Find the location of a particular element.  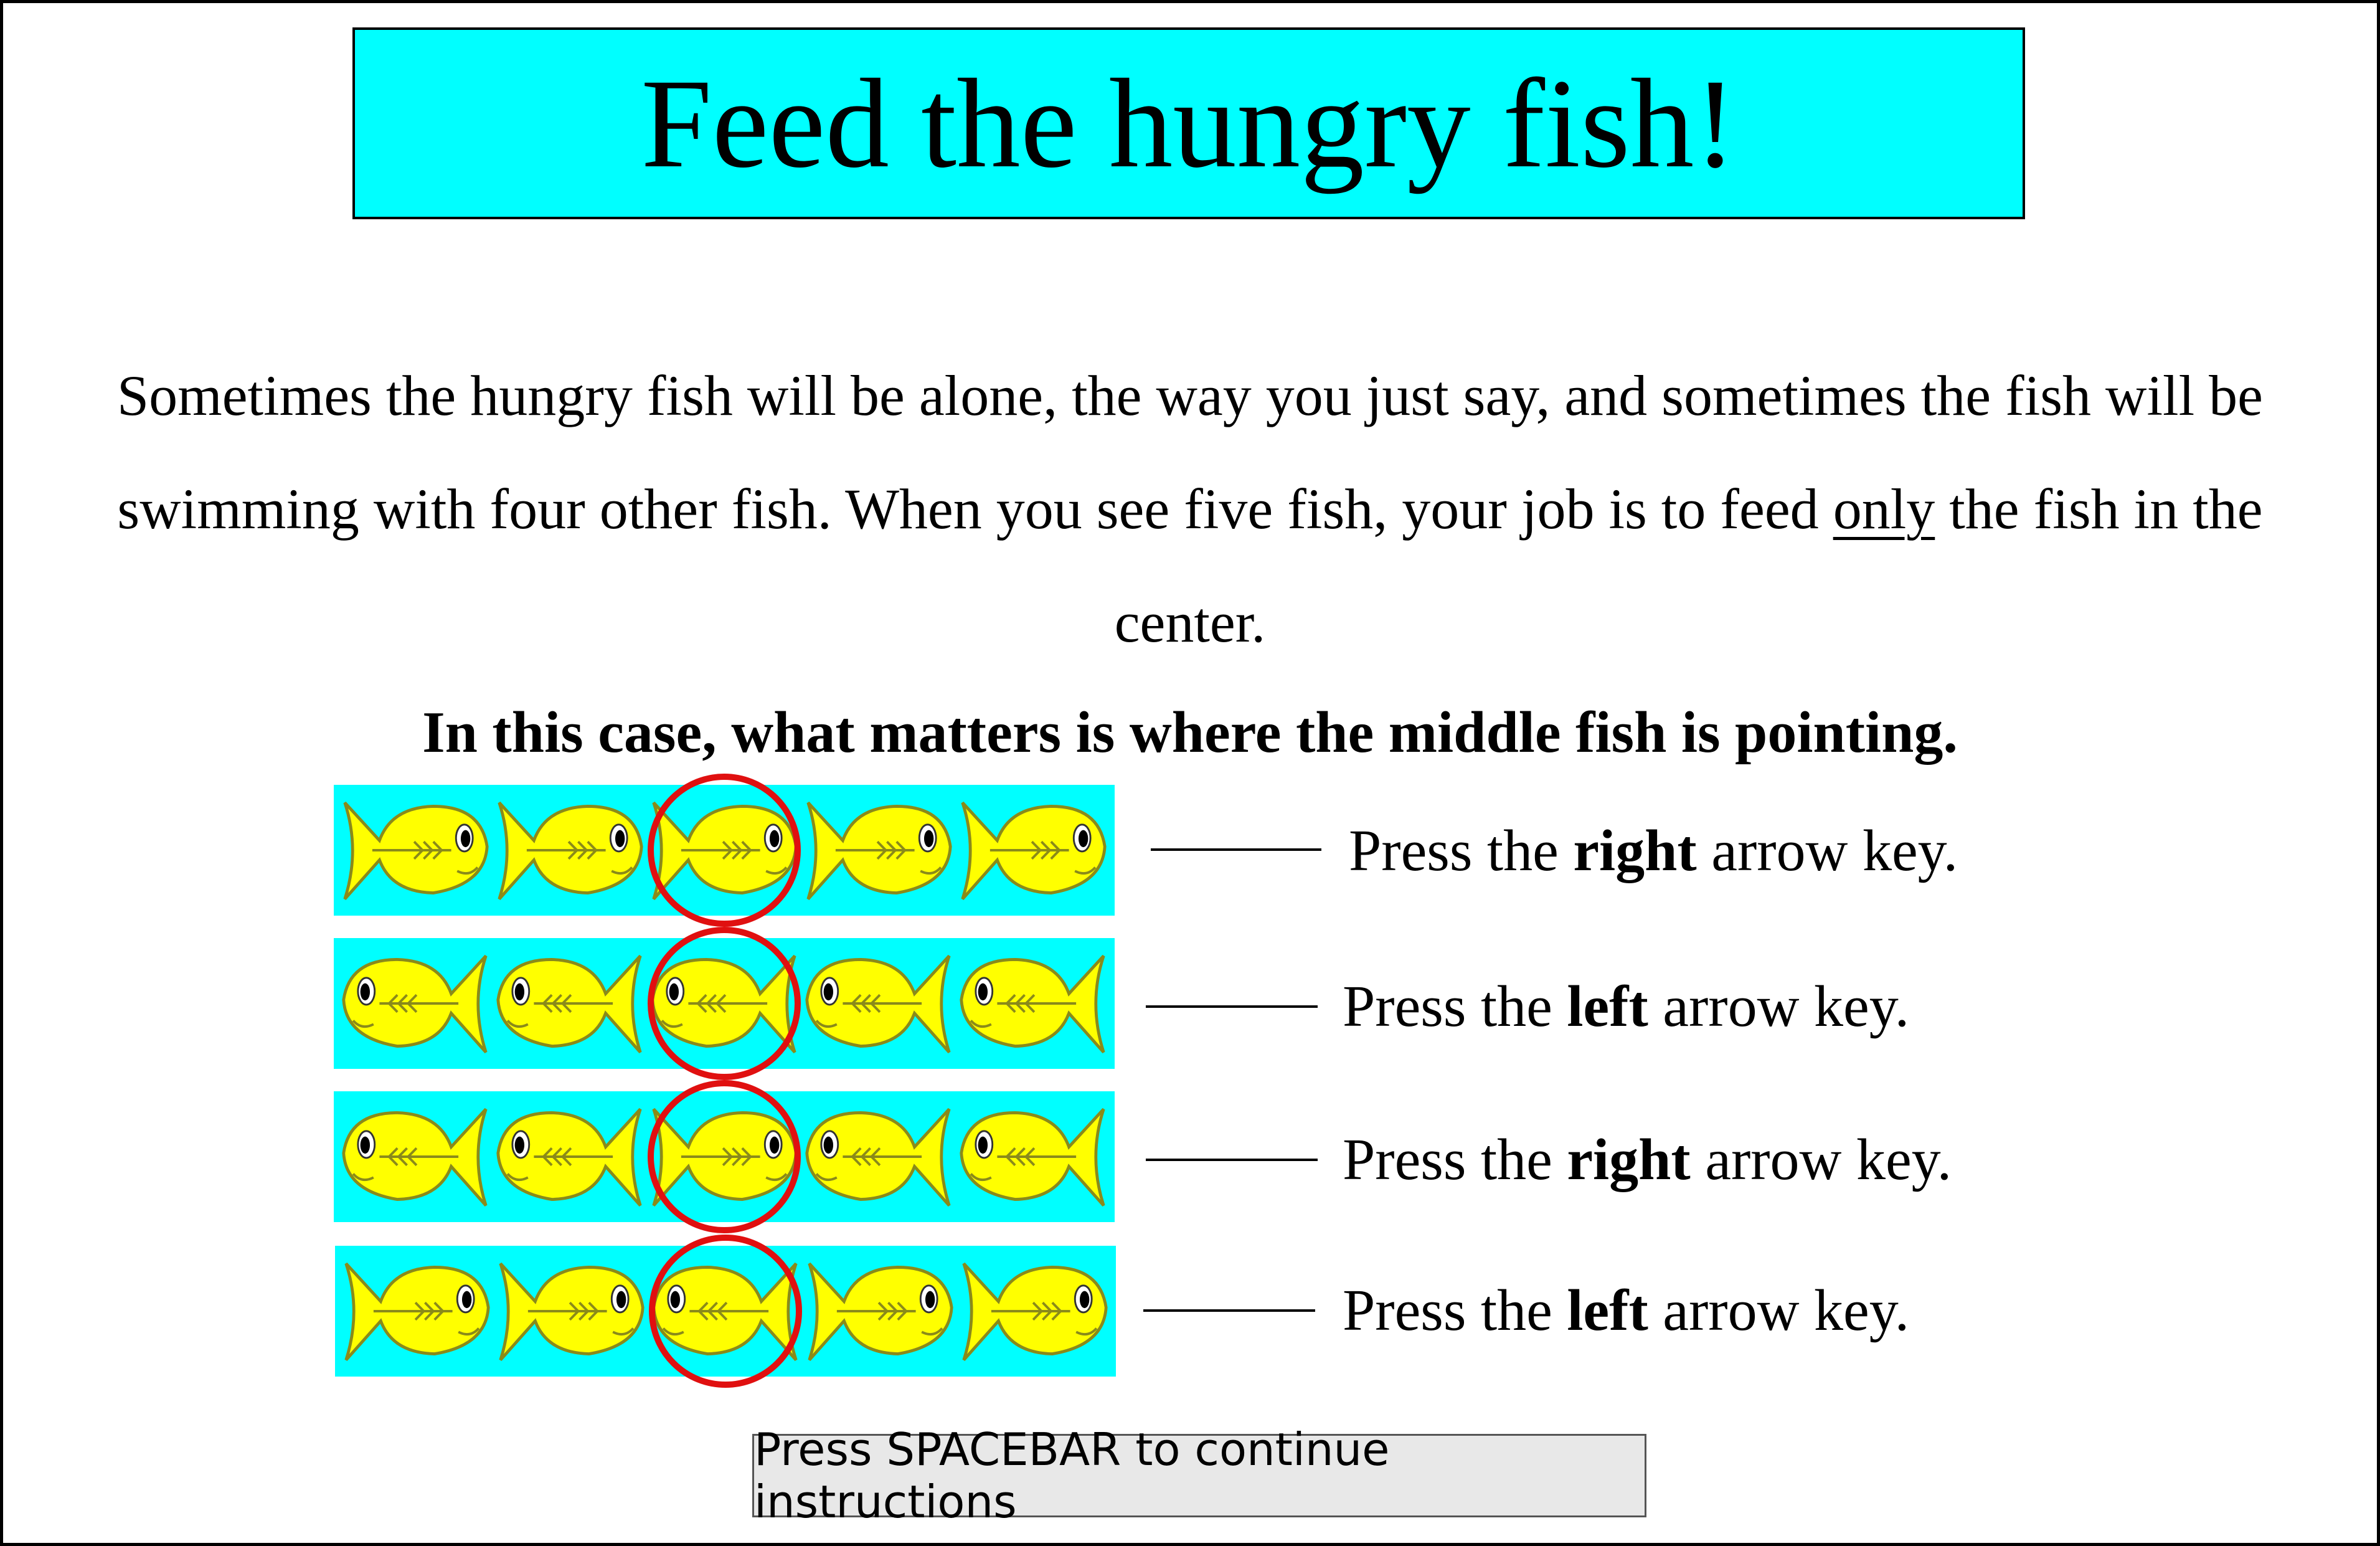

continue-button: Press SPACEBAR to continue instructions is located at coordinates (1199, 1476).